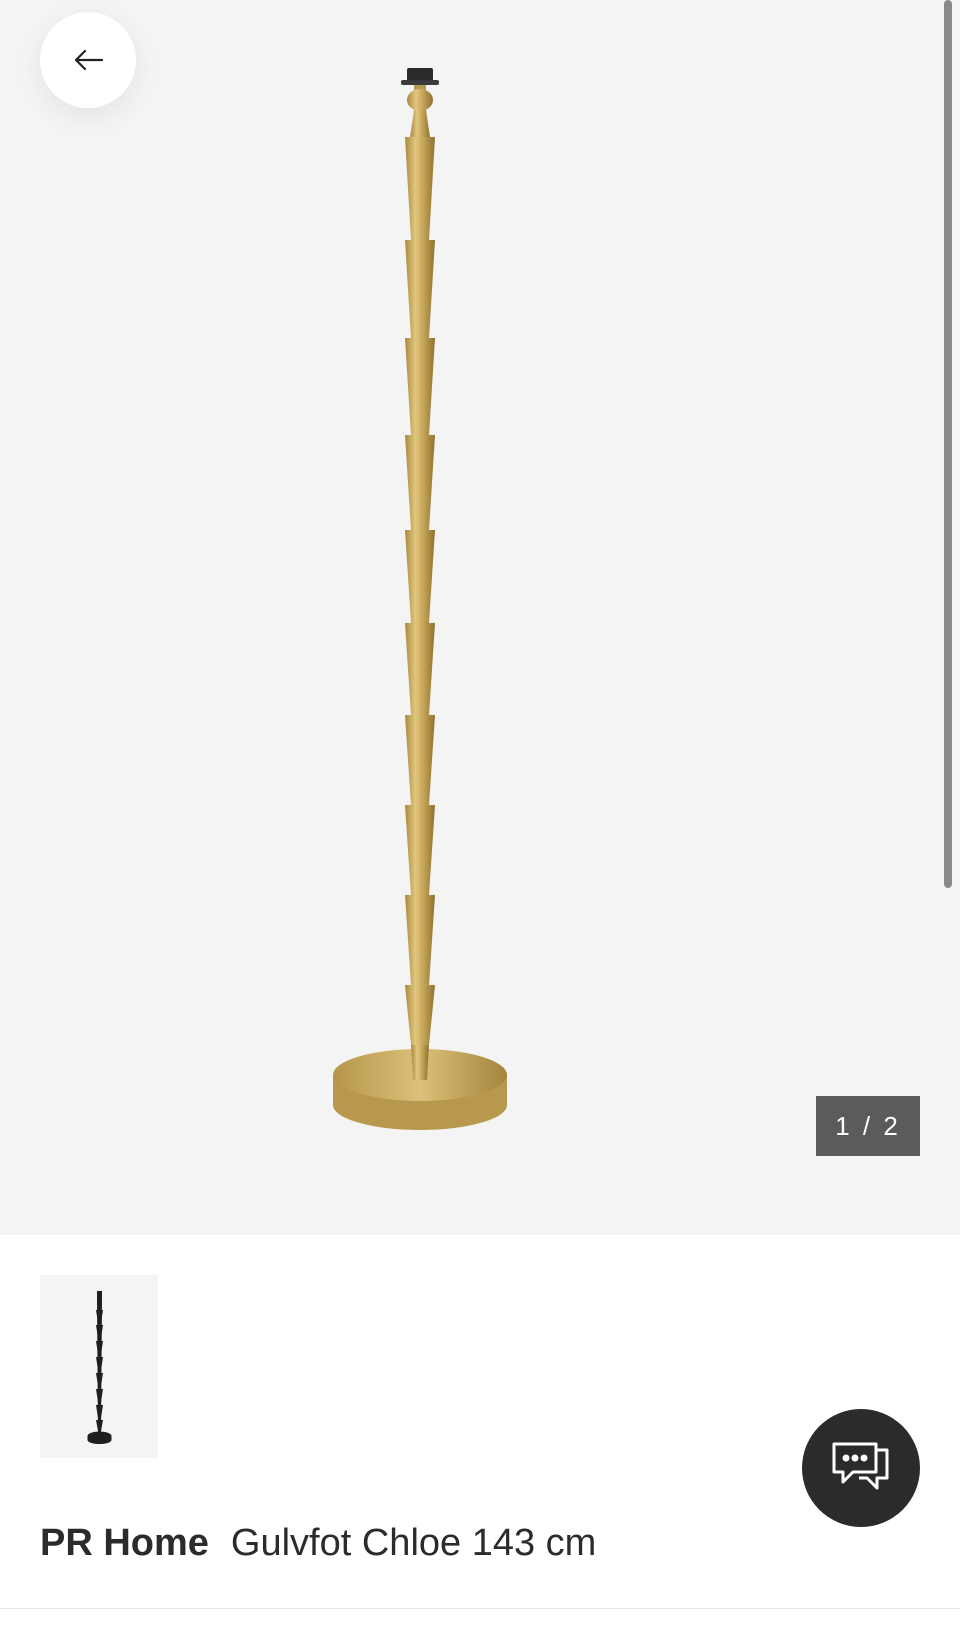 The height and width of the screenshot is (1630, 960). I want to click on product-brand: PR Home, so click(124, 1543).